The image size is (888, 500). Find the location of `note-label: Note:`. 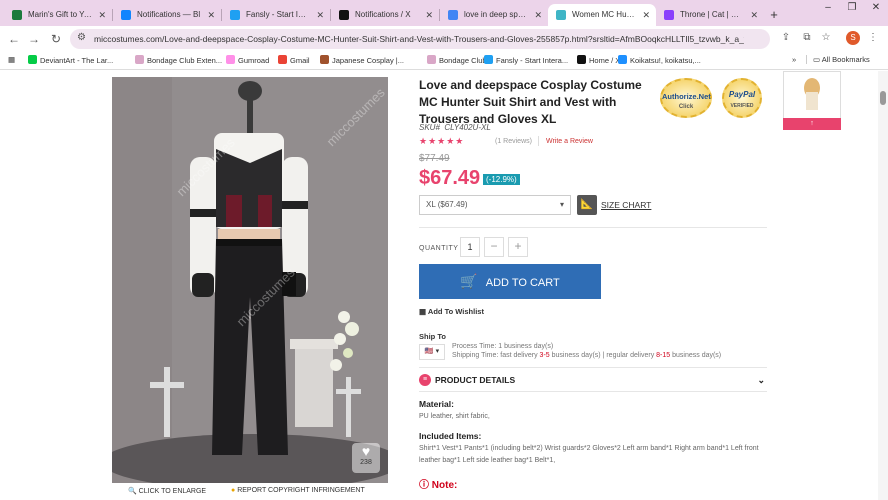

note-label: Note: is located at coordinates (444, 485).